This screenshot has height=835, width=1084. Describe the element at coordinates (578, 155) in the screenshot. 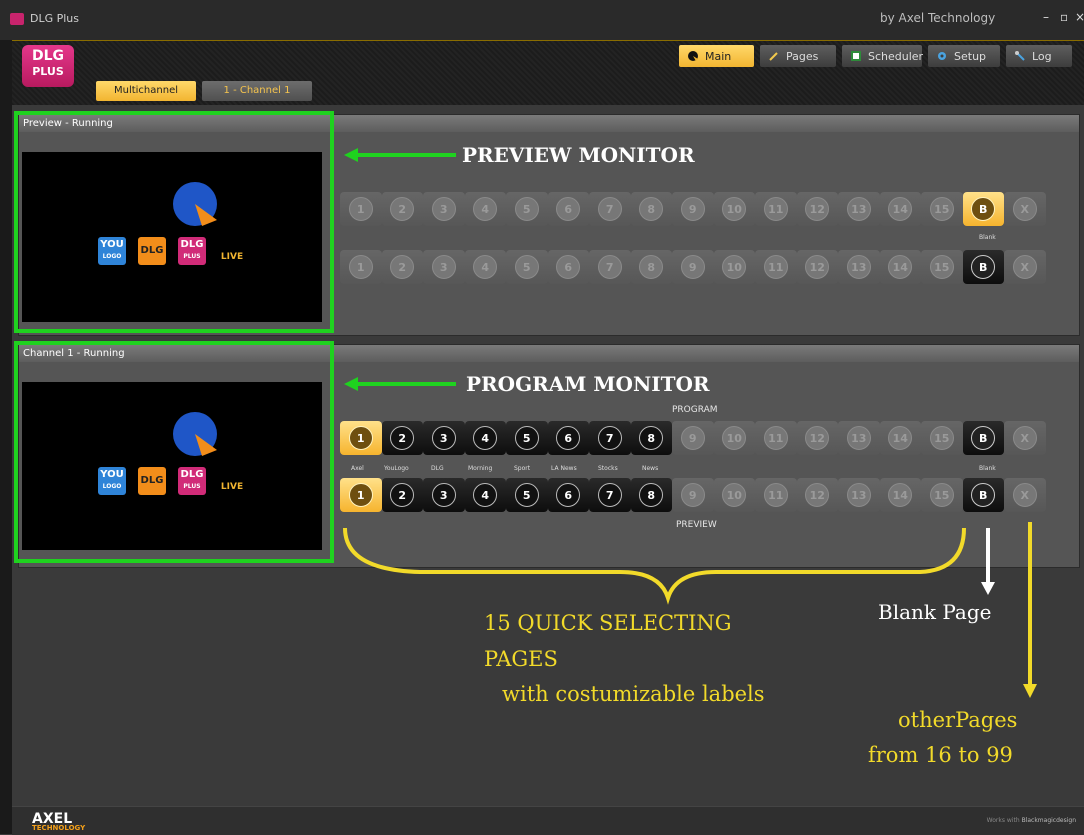

I see `preview-monitor-annotation: PREVIEW MONITOR` at that location.